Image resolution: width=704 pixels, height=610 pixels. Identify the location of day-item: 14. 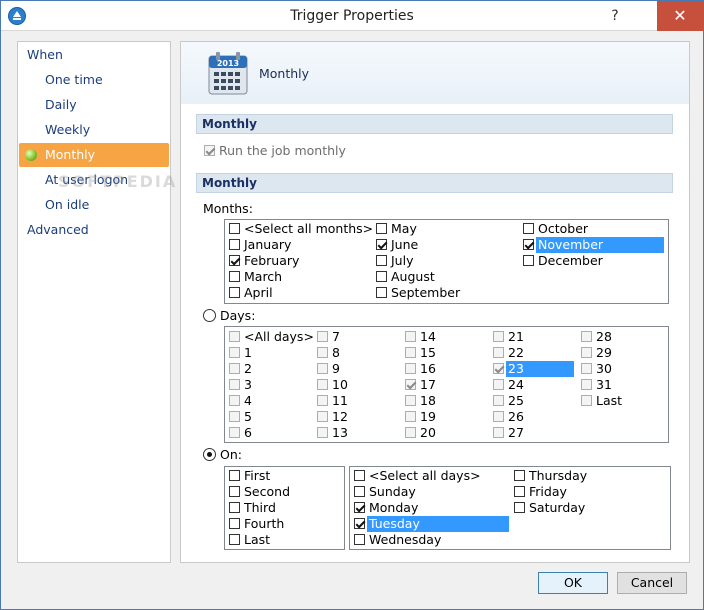
(445, 337).